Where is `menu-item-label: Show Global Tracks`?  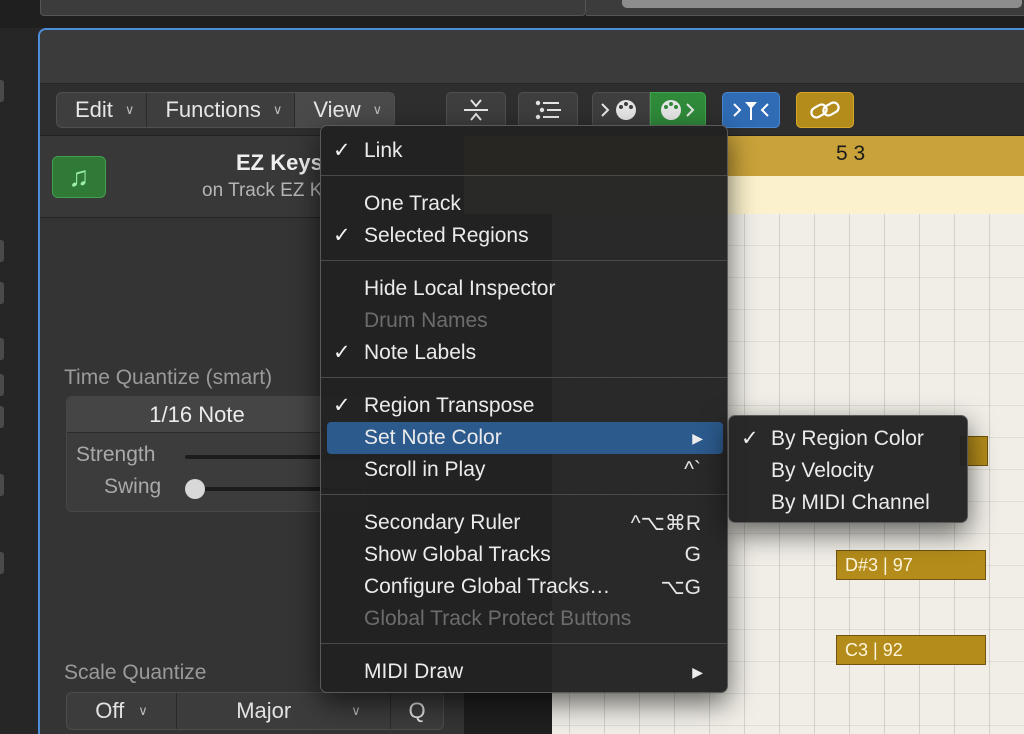
menu-item-label: Show Global Tracks is located at coordinates (457, 554).